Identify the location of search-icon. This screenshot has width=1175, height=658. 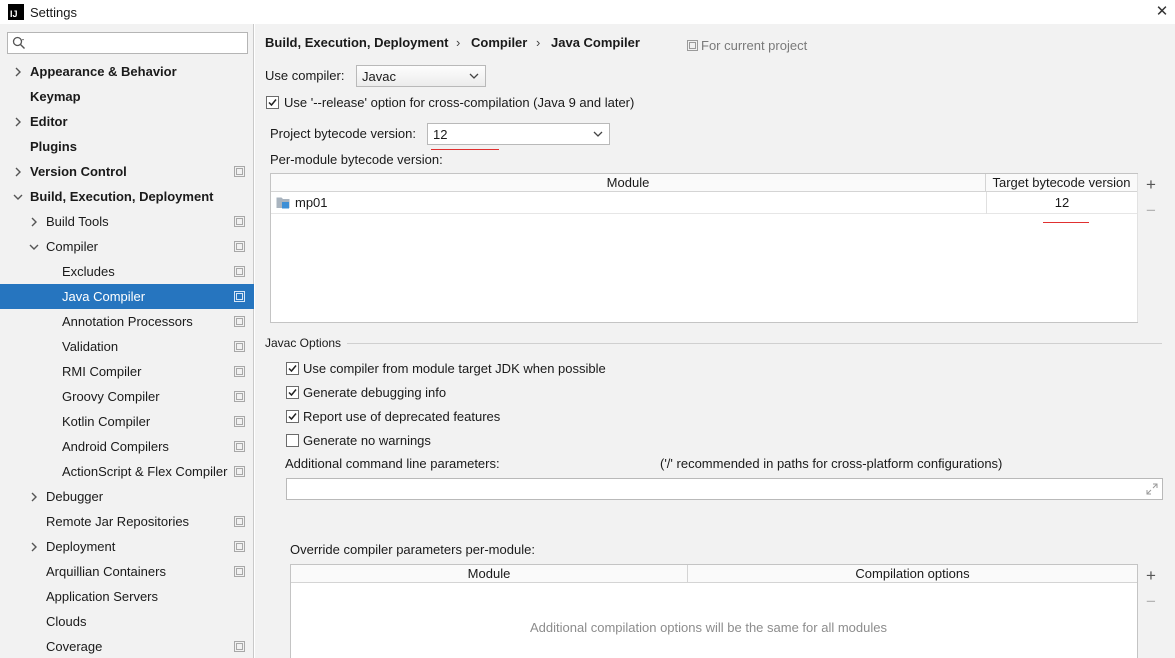
(18, 42).